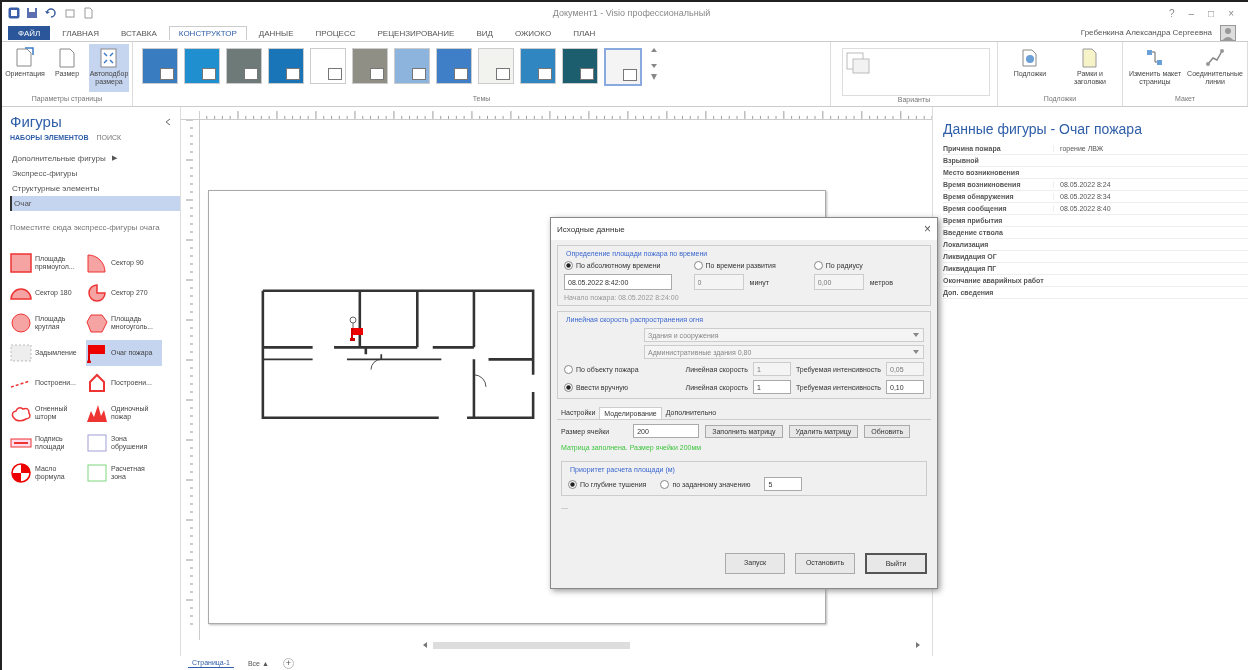 The image size is (1248, 670). I want to click on save-icon, so click(32, 13).